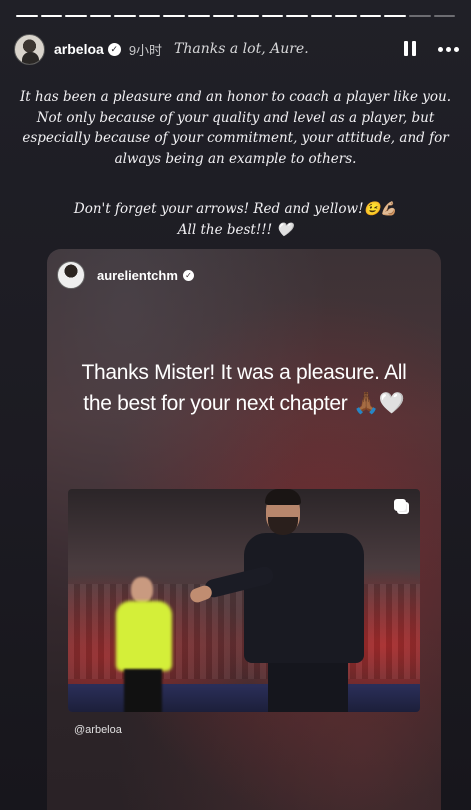 The width and height of the screenshot is (471, 810). I want to click on quote-line: the best for your next chapter 🙏🏾🤍, so click(244, 403).